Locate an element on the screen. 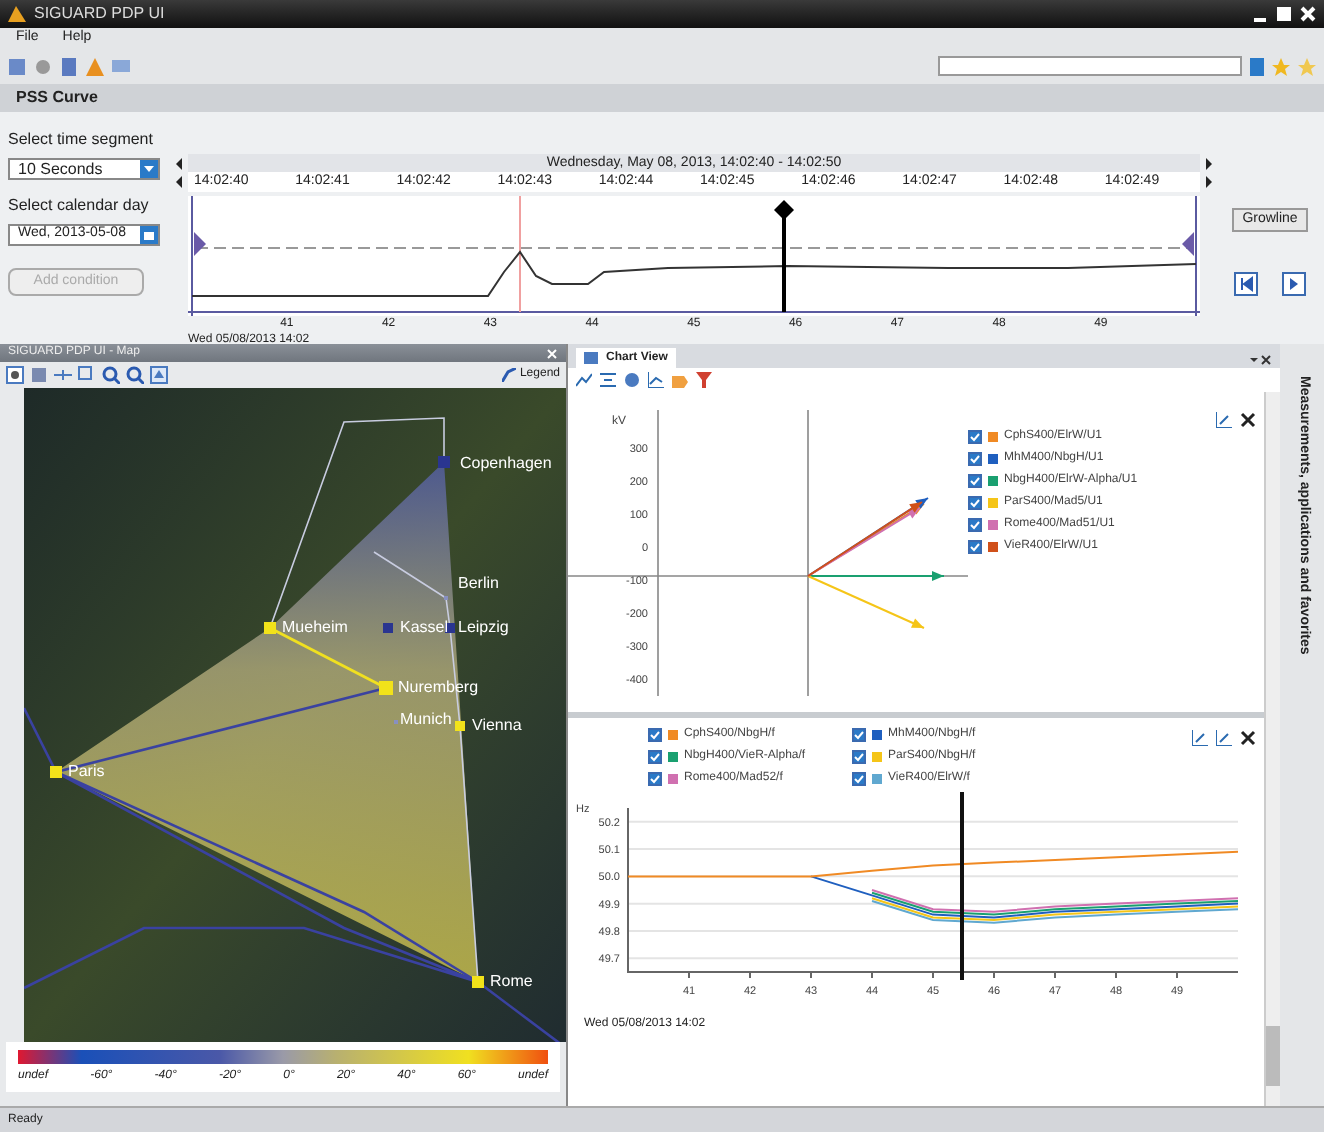 Image resolution: width=1324 pixels, height=1132 pixels. legend-icon is located at coordinates (508, 375).